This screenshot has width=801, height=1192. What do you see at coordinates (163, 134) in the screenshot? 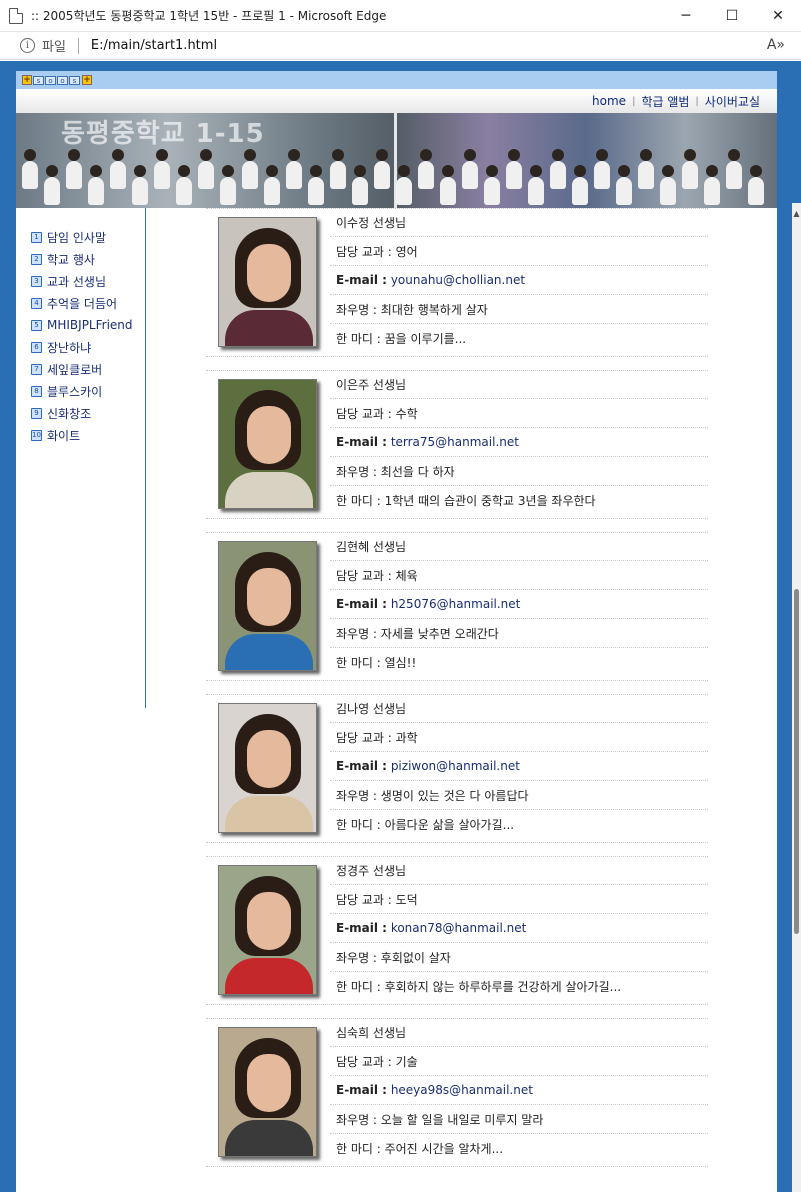
I see `banner-title: 동평중학교 1-15` at bounding box center [163, 134].